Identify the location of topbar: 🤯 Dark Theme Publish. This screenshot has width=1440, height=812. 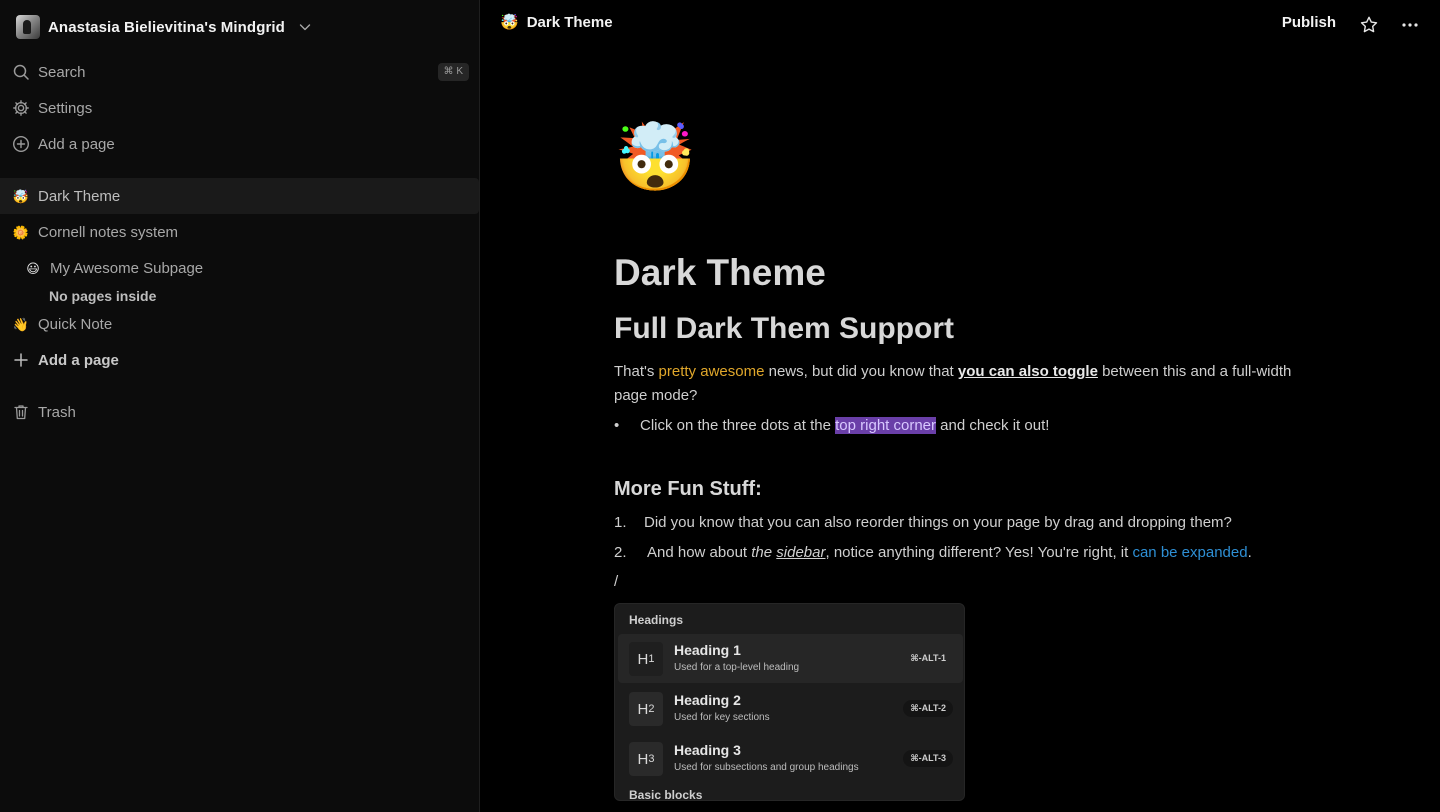
(960, 25).